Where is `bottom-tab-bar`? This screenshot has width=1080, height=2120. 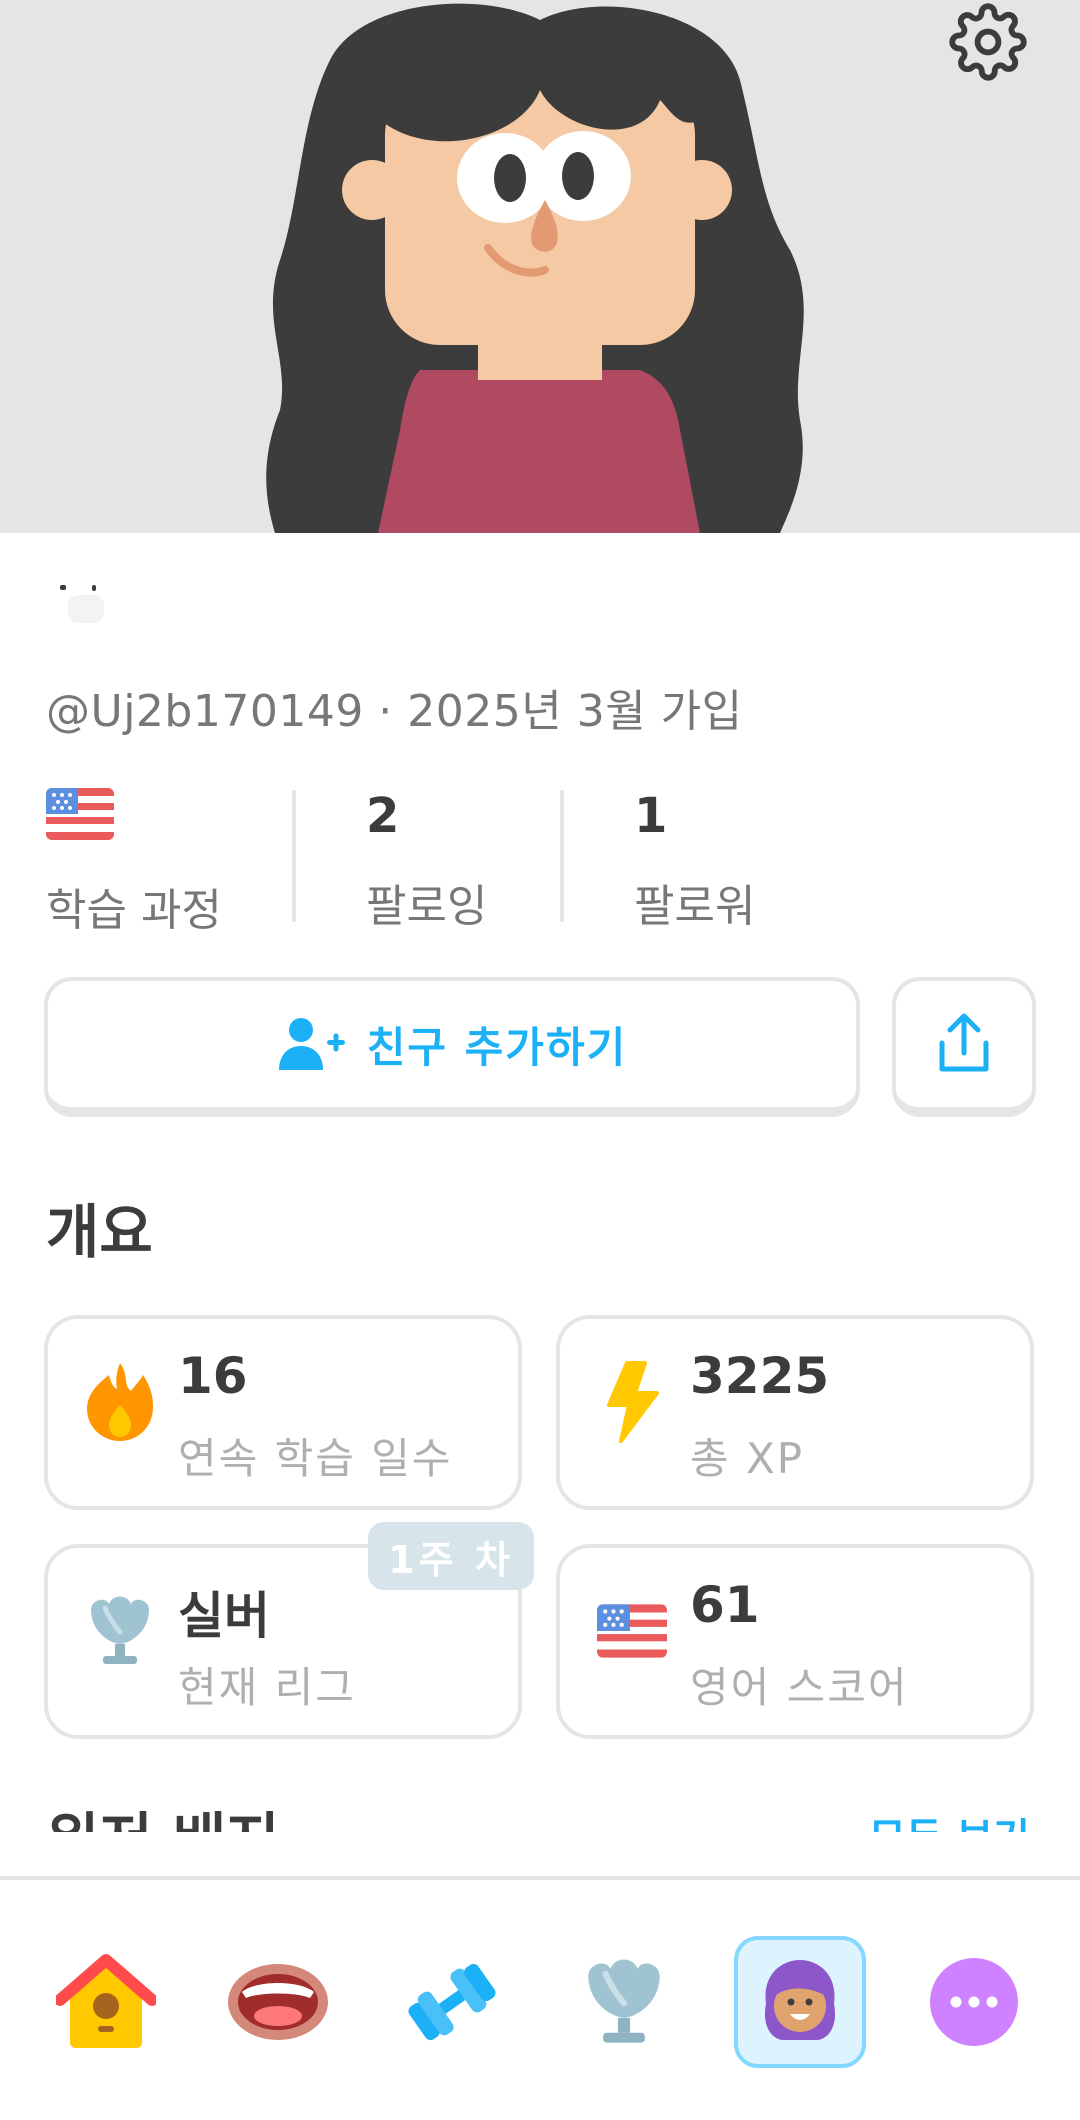 bottom-tab-bar is located at coordinates (540, 1998).